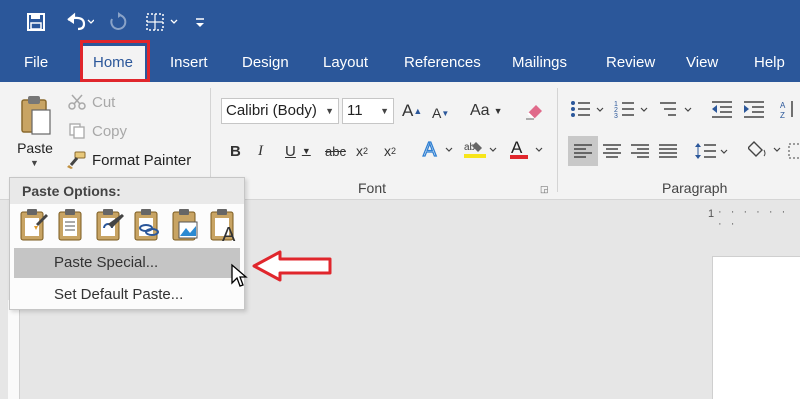  What do you see at coordinates (79, 22) in the screenshot?
I see `undo-icon` at bounding box center [79, 22].